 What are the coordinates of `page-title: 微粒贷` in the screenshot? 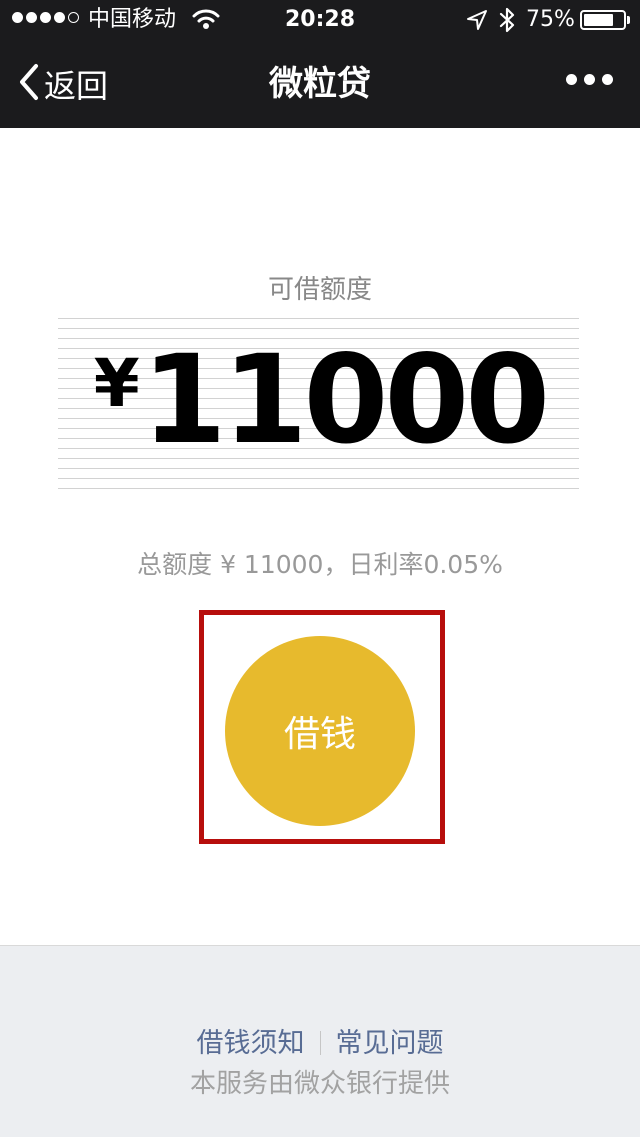 It's located at (320, 84).